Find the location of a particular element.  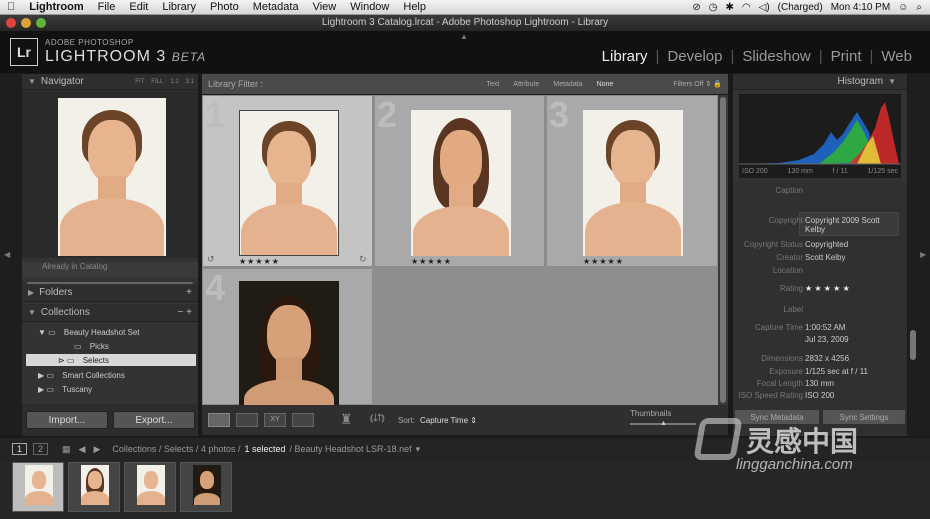

grid-cell: 4 is located at coordinates (287, 336).